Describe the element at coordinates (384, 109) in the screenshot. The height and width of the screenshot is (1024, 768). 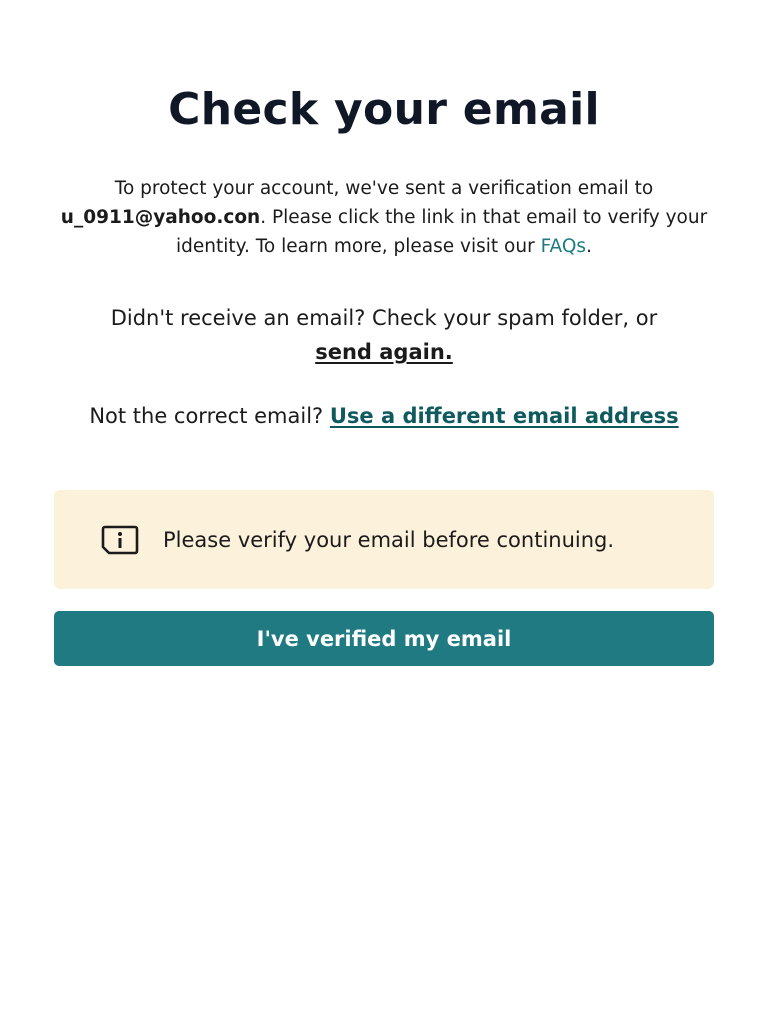
I see `page-title: Check your email` at that location.